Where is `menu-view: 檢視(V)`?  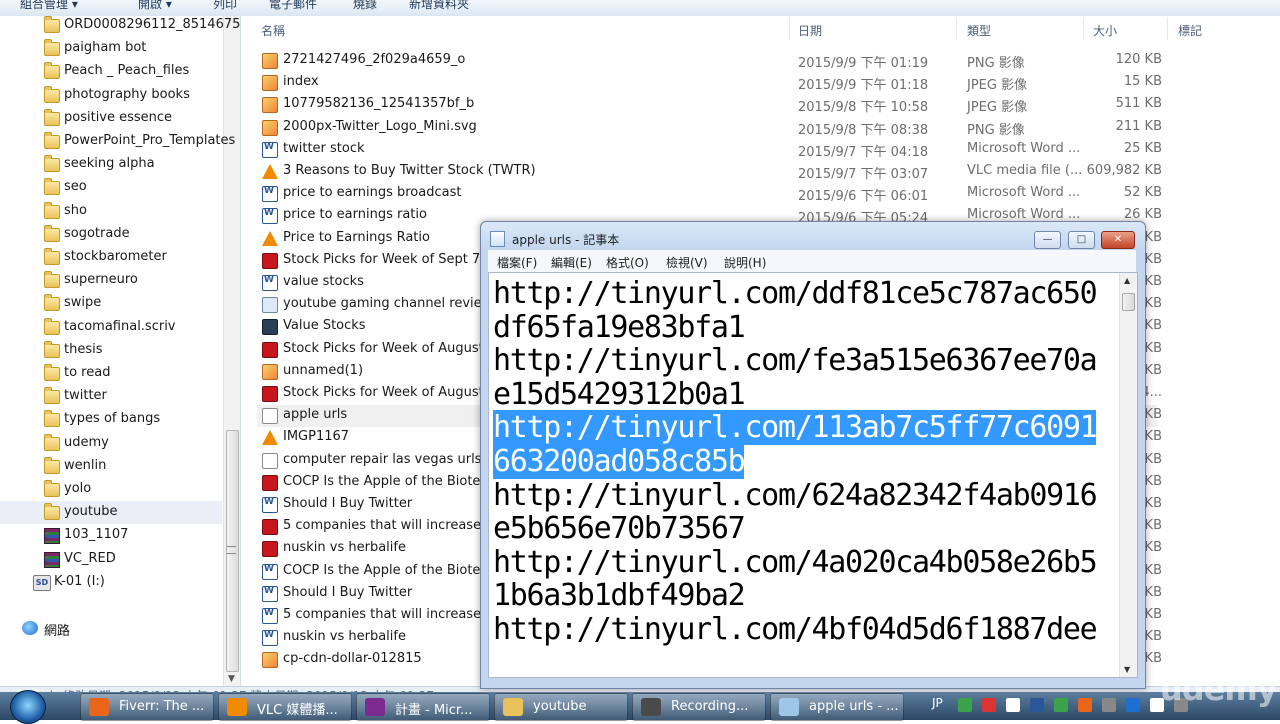 menu-view: 檢視(V) is located at coordinates (687, 262).